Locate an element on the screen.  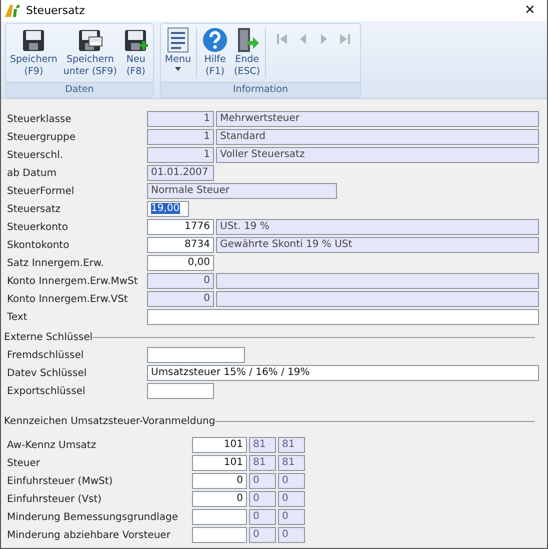
ribbon-button: Speichern unter (SF9) is located at coordinates (90, 52).